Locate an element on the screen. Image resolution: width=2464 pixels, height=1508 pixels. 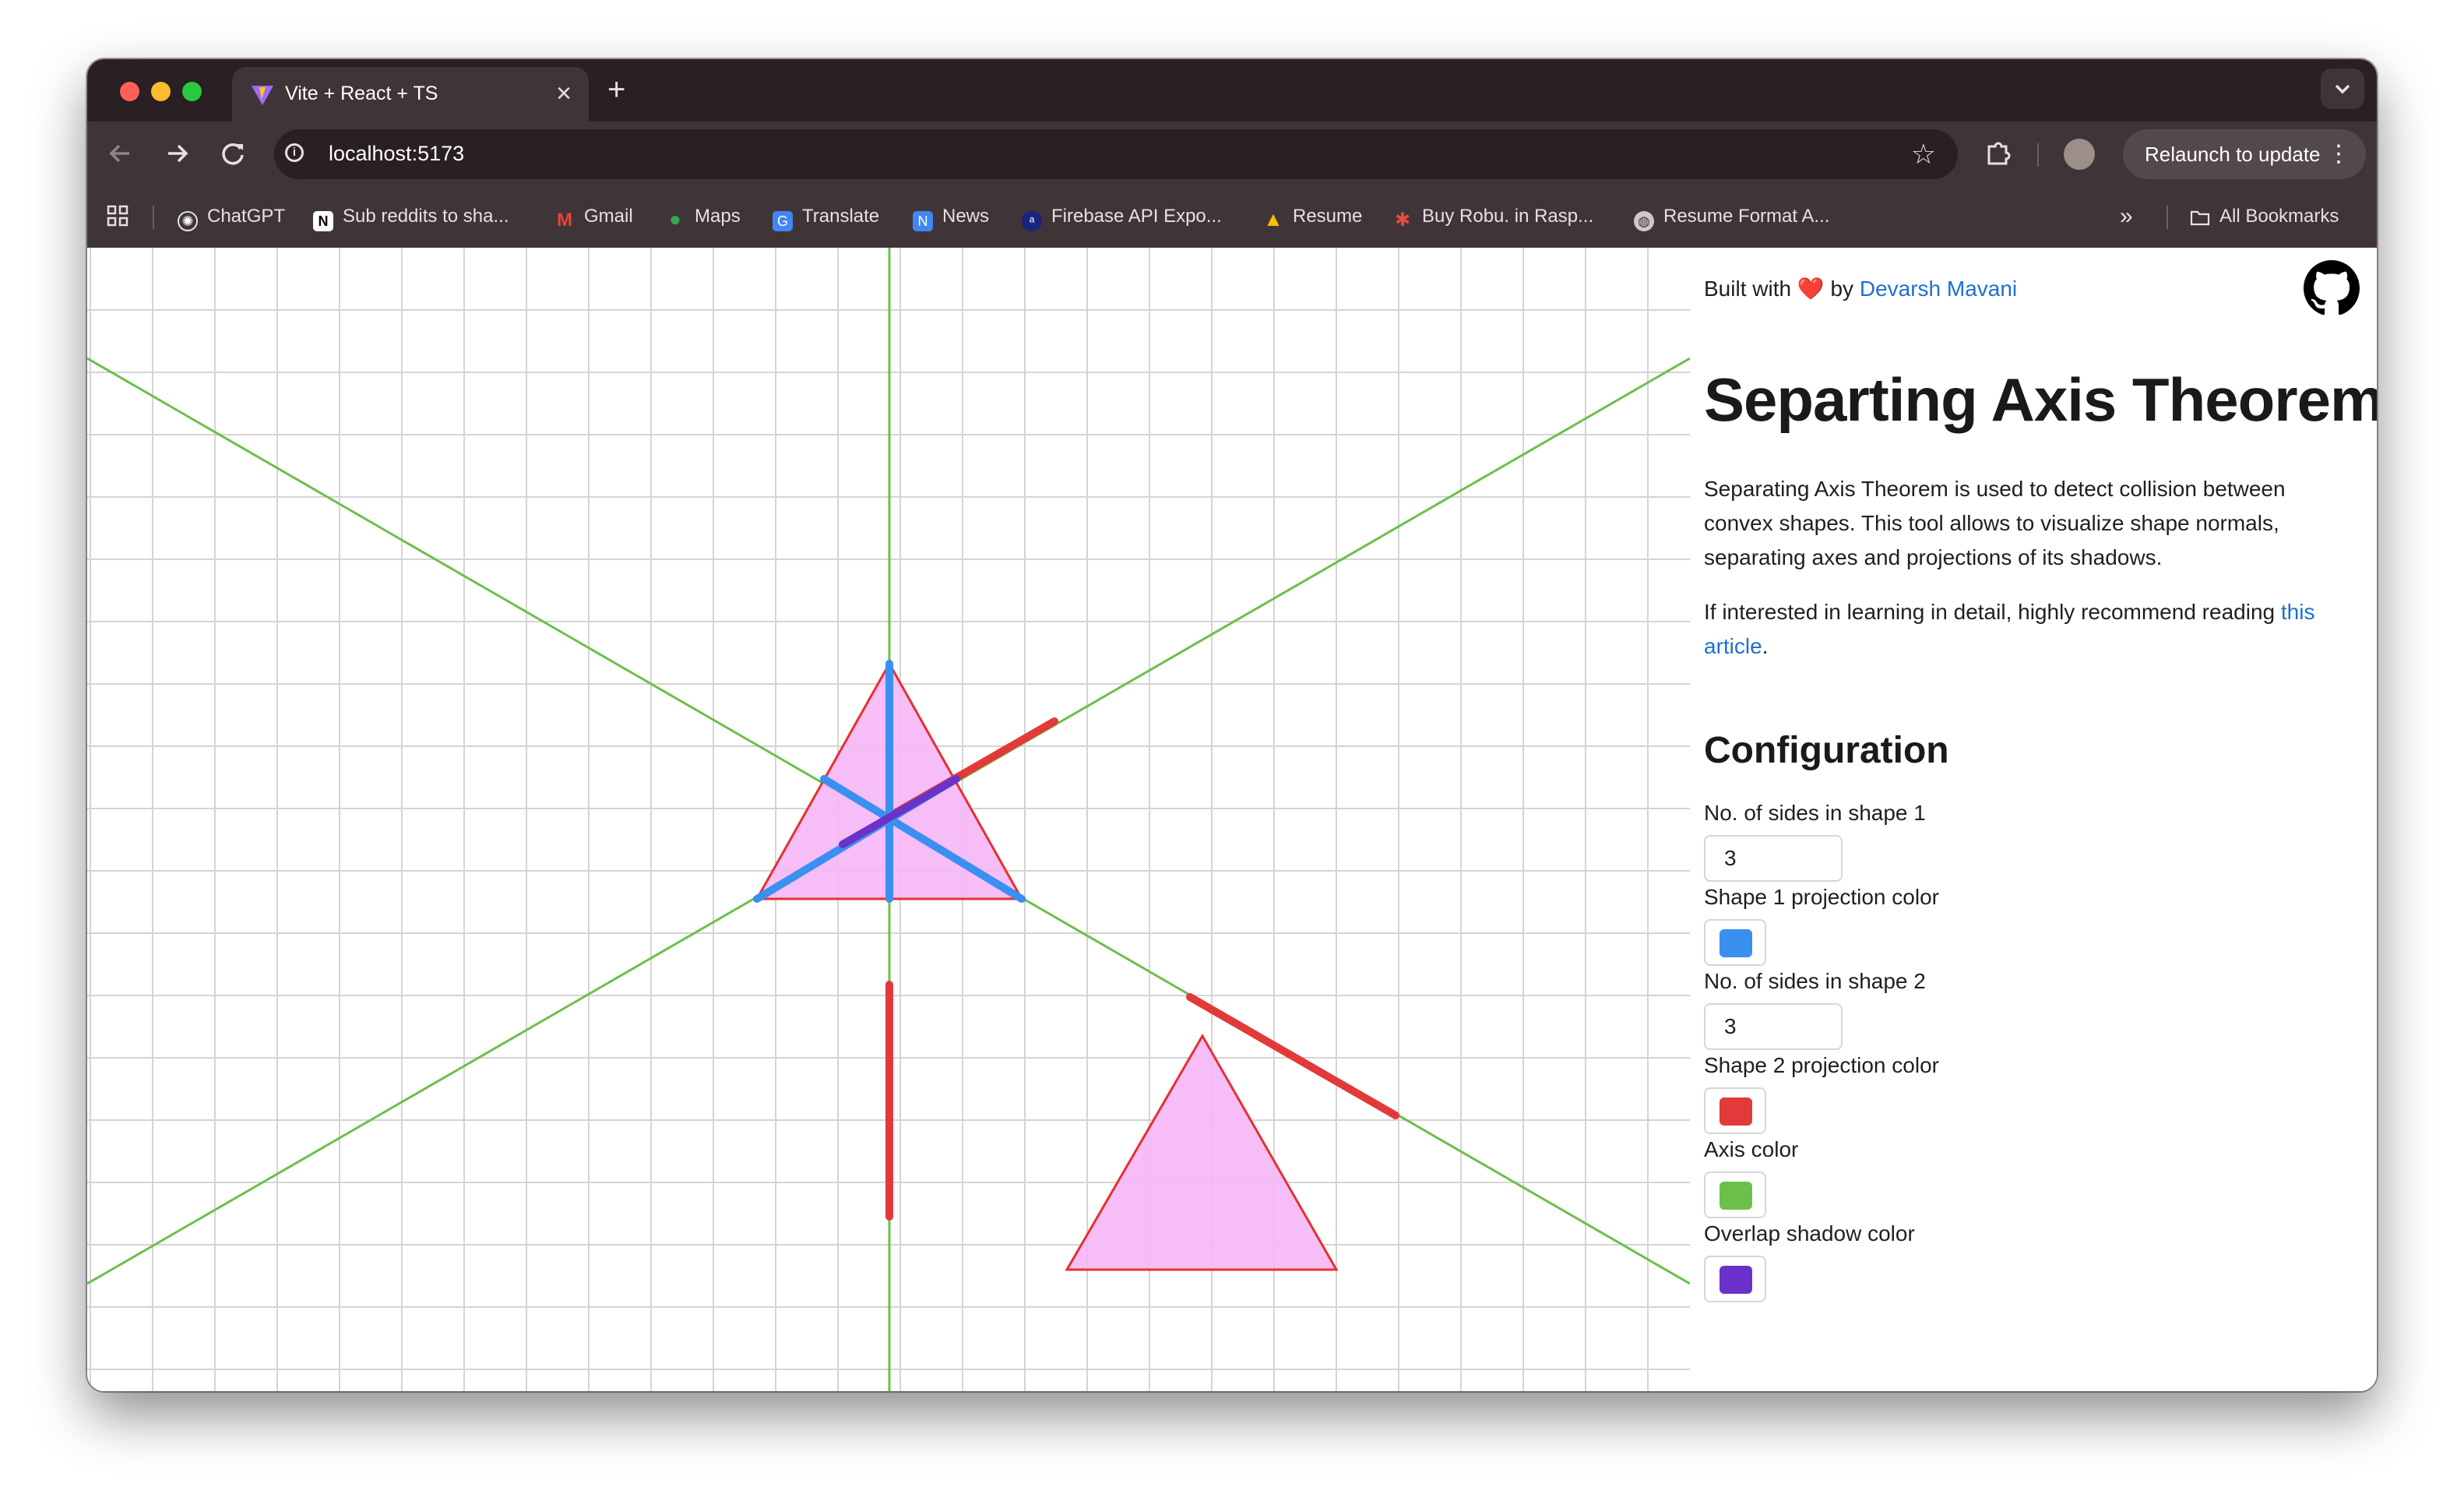
maximize-window-button is located at coordinates (192, 91).